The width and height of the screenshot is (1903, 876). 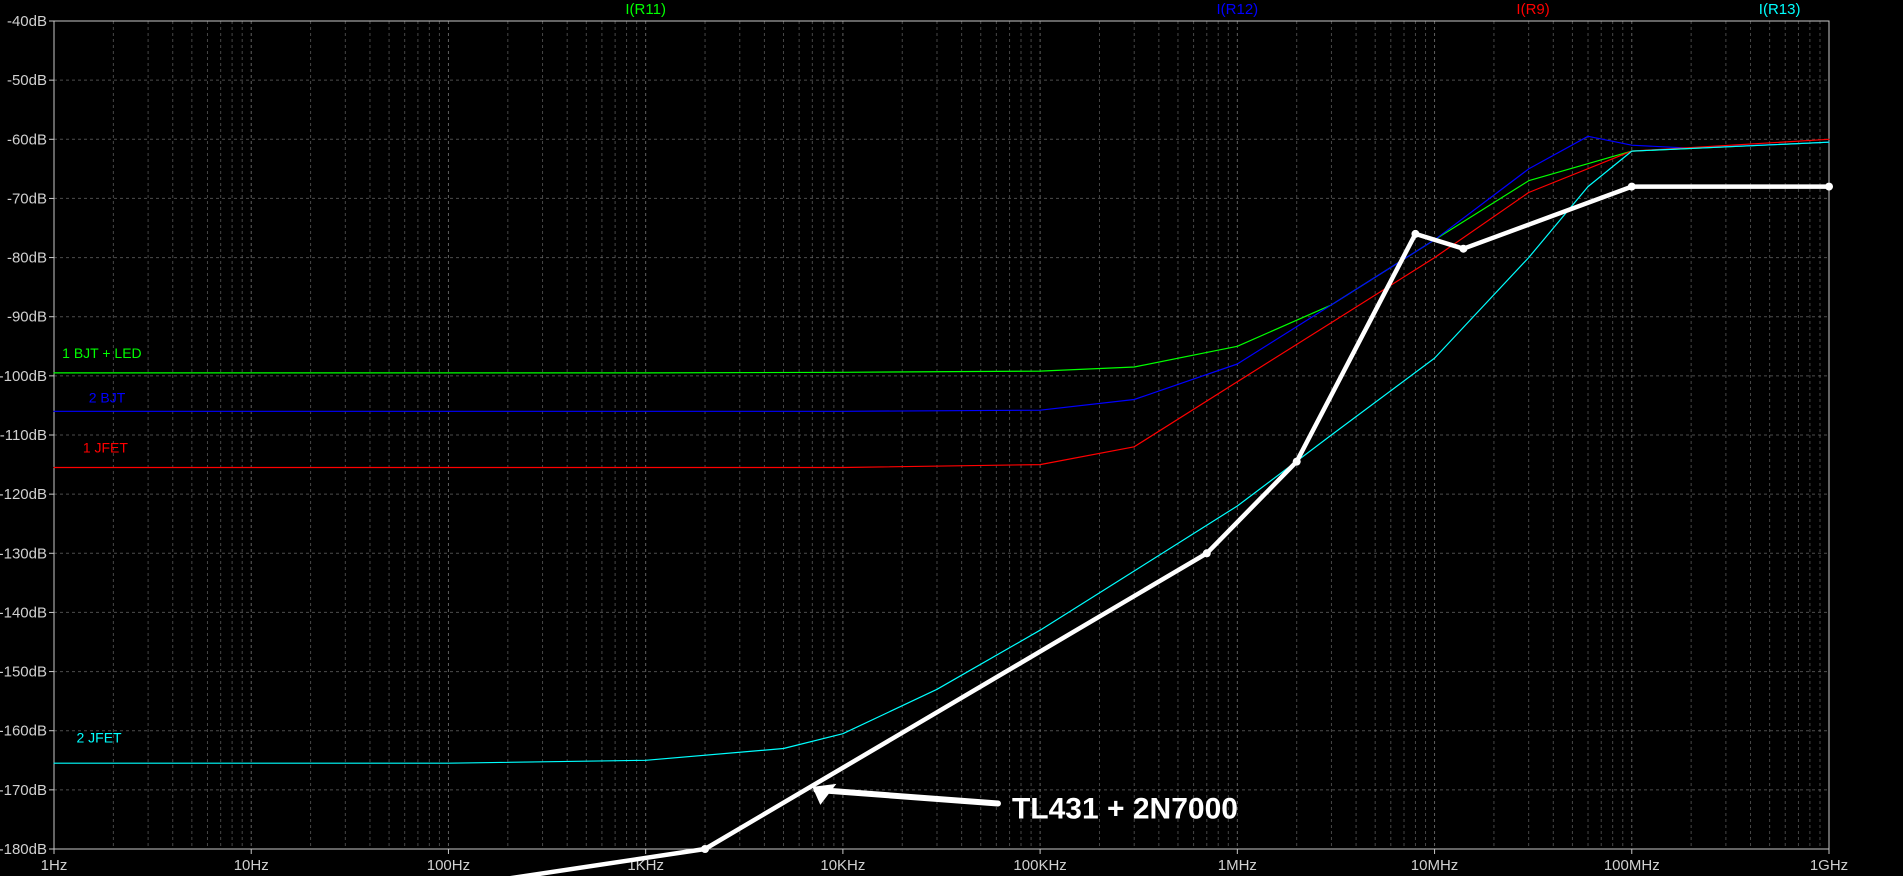 What do you see at coordinates (102, 353) in the screenshot?
I see `series-label: 1 BJT + LED` at bounding box center [102, 353].